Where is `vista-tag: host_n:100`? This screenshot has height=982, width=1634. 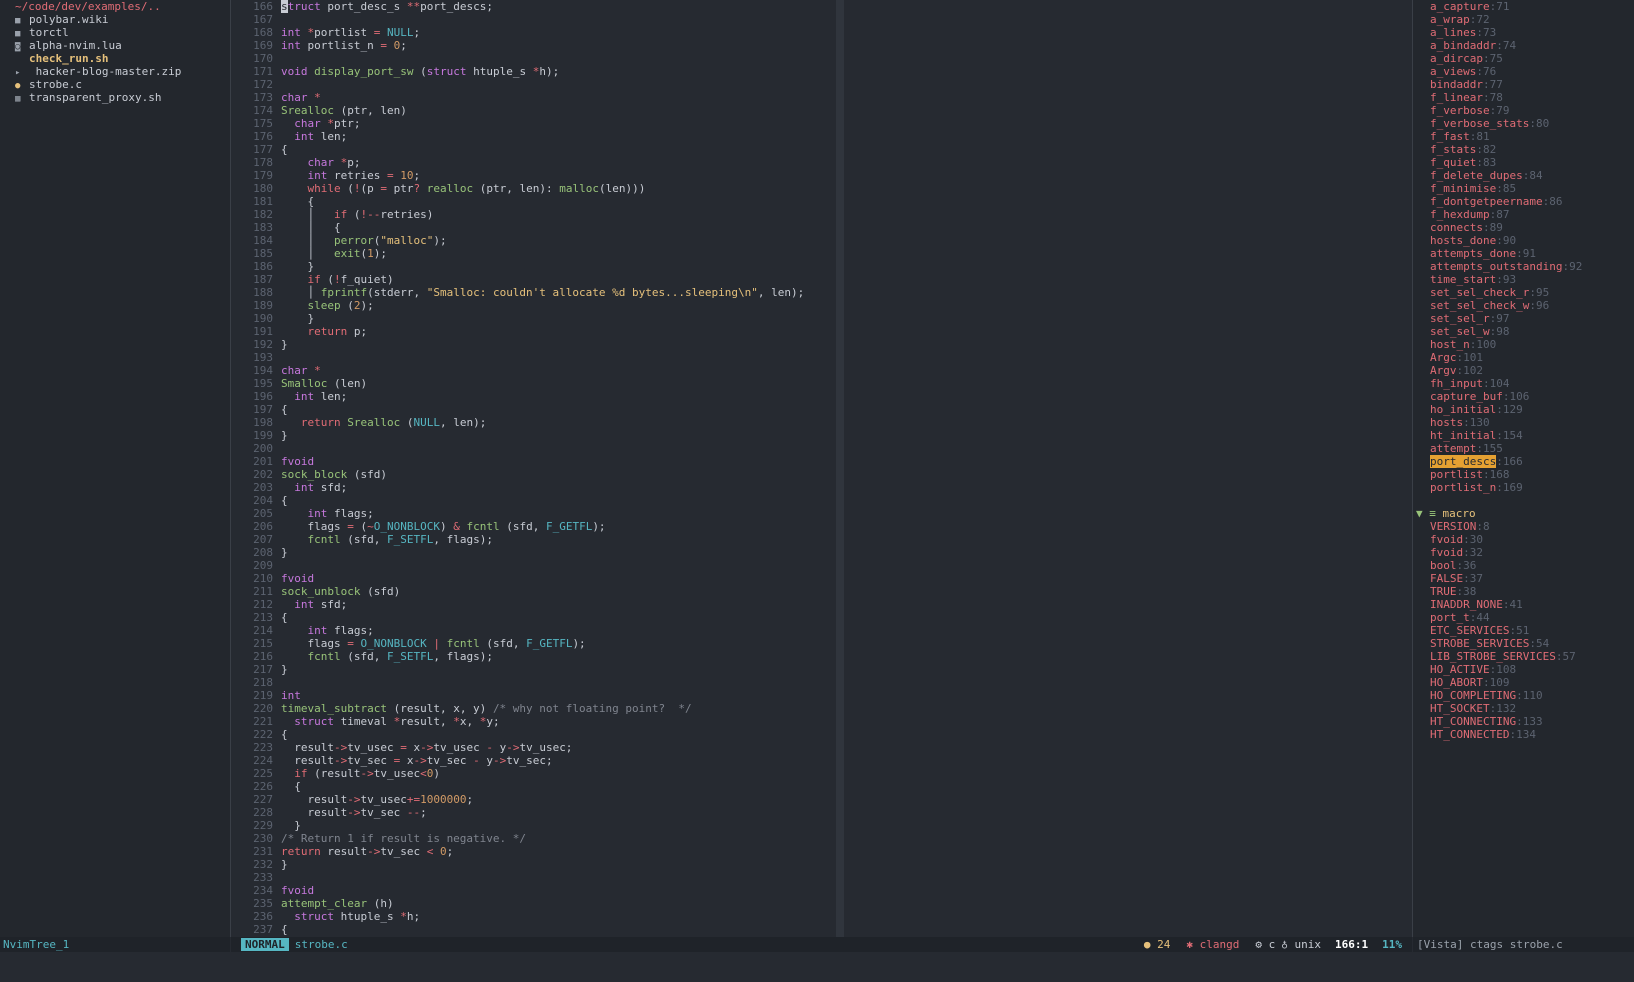 vista-tag: host_n:100 is located at coordinates (1523, 344).